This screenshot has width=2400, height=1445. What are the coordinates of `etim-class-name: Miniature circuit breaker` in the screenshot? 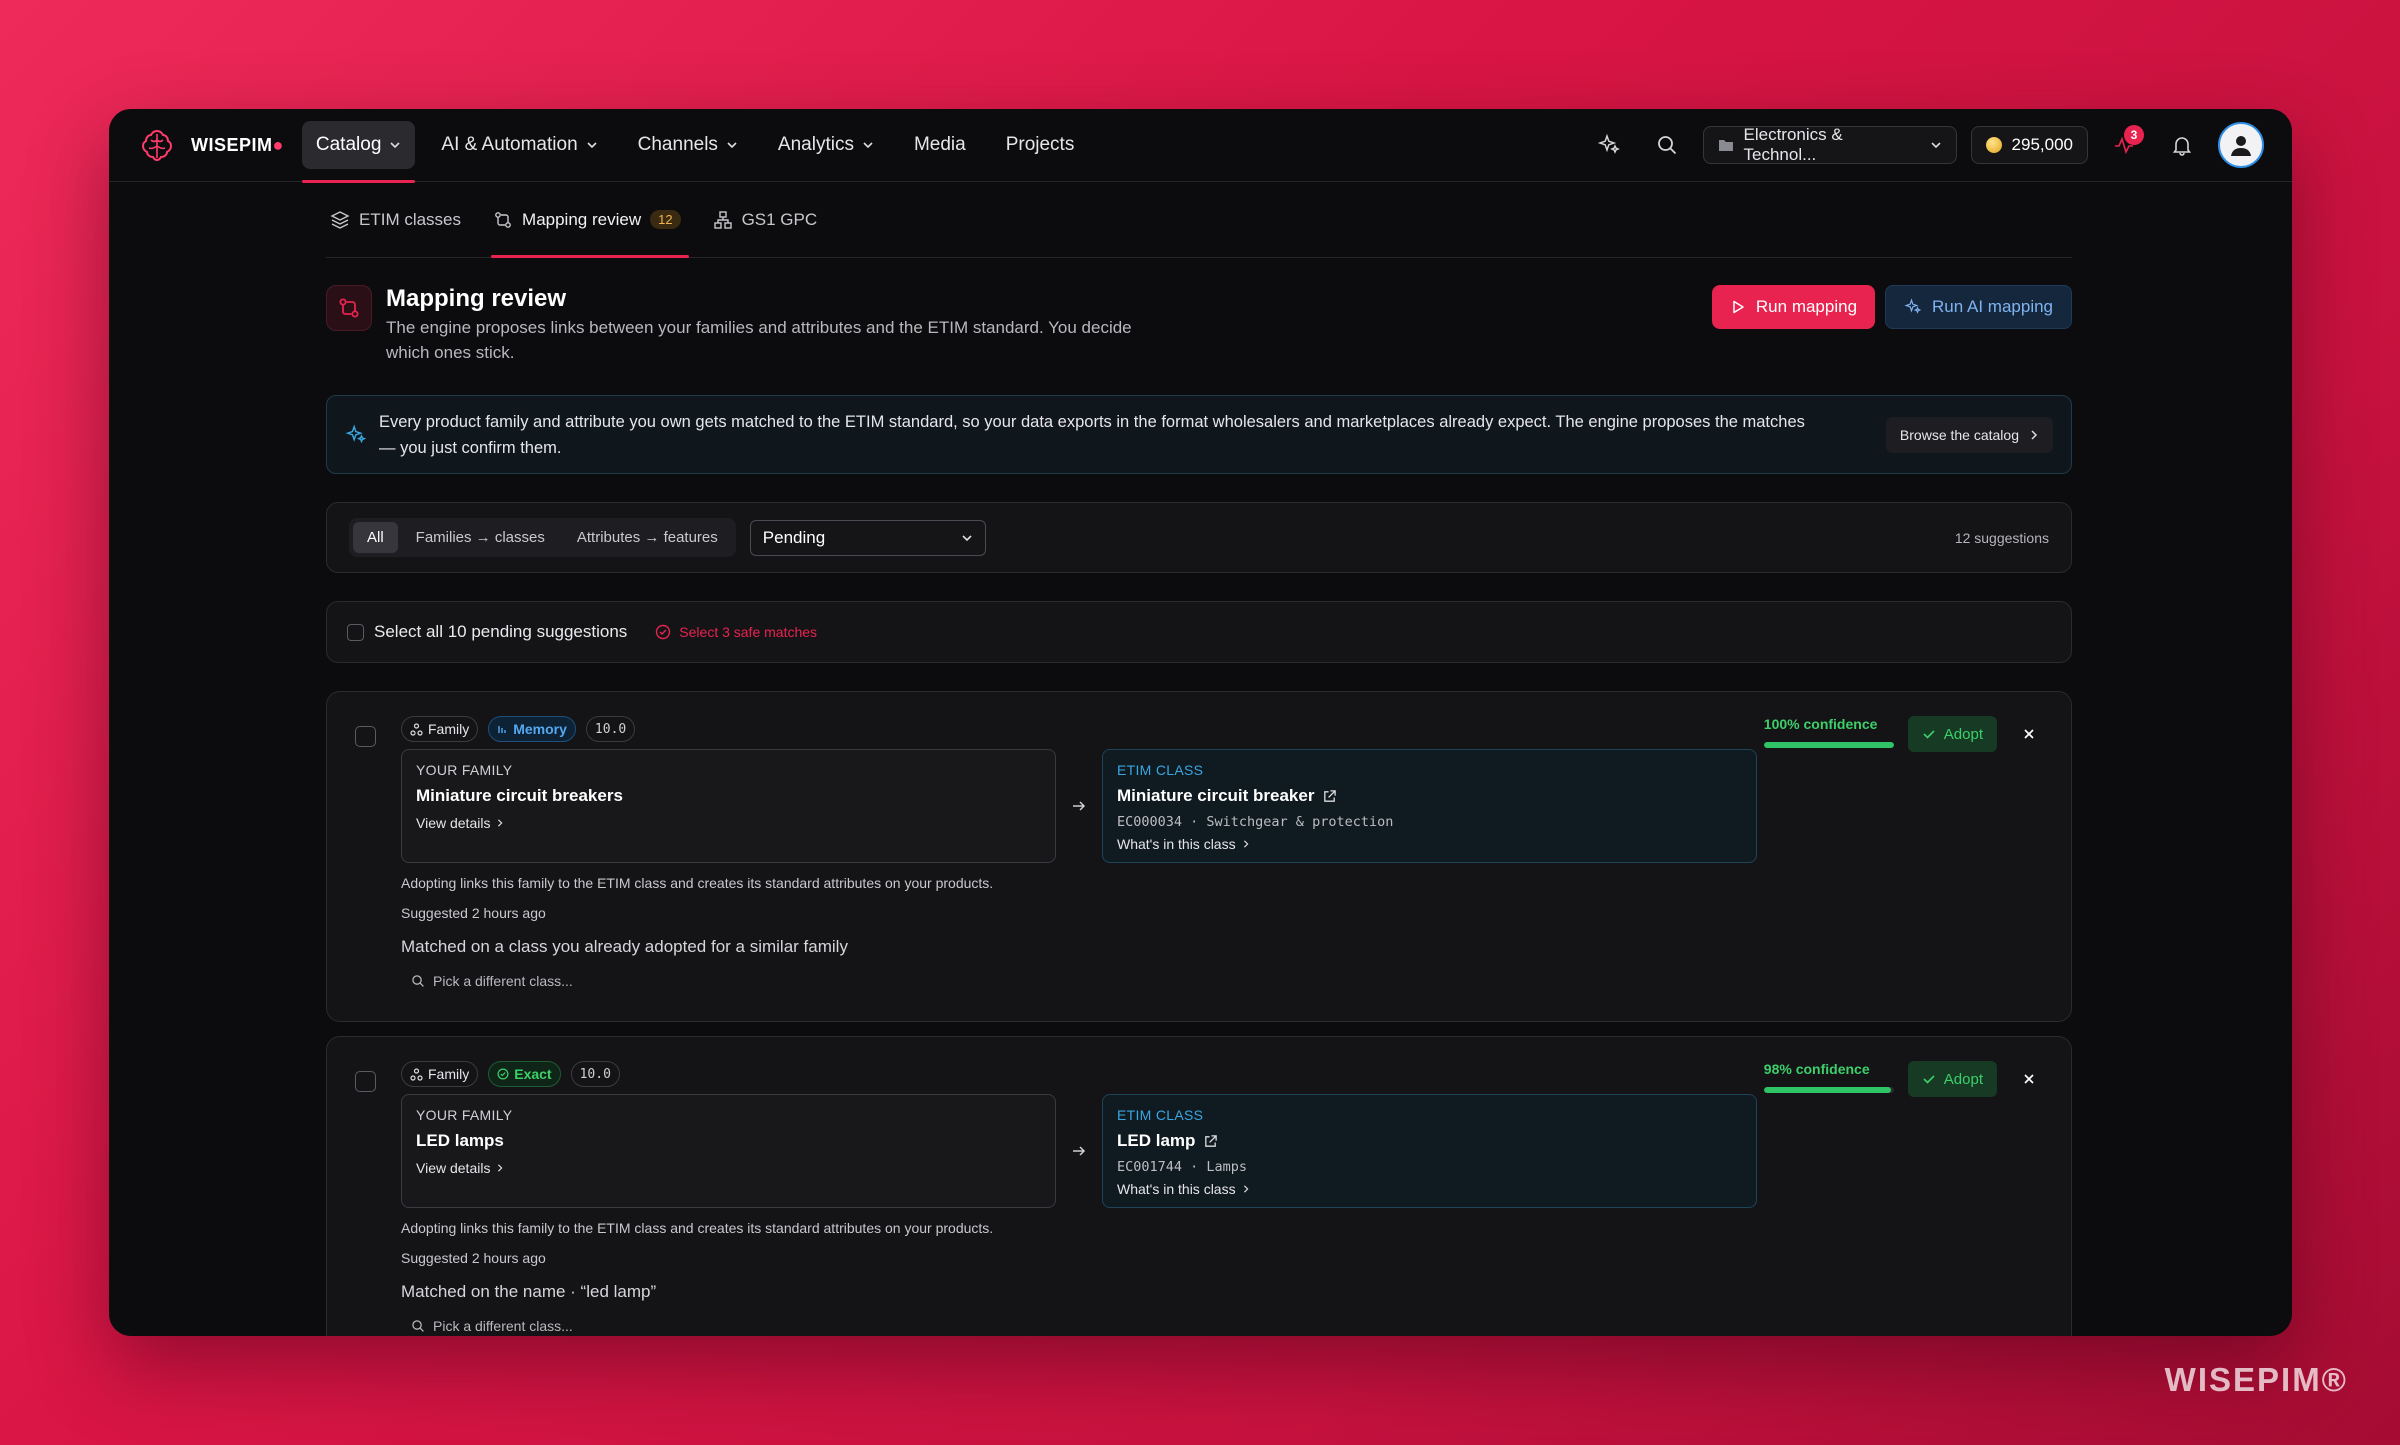 It's located at (1429, 796).